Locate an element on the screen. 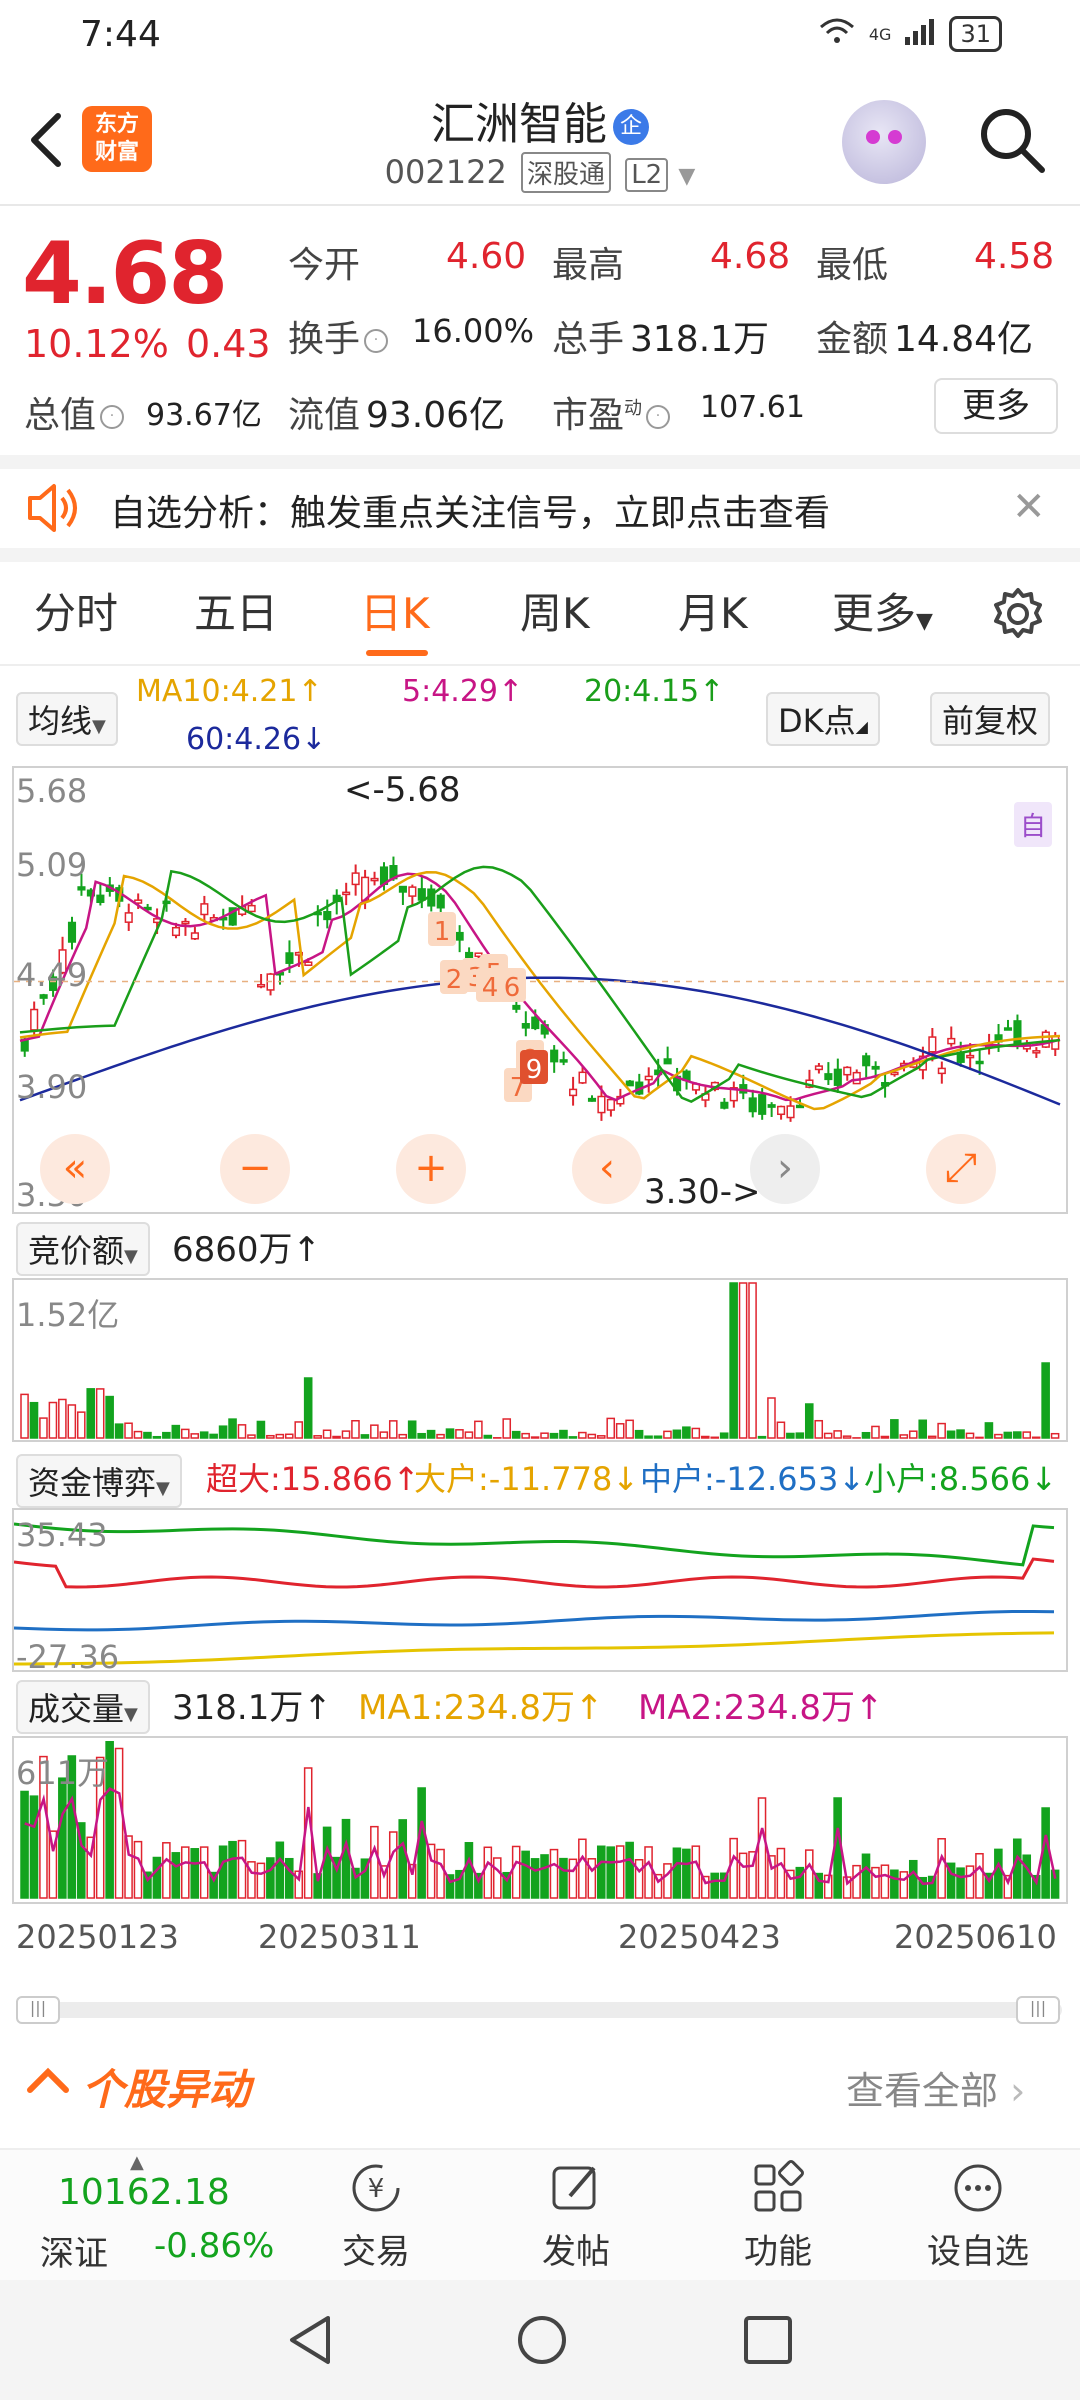 This screenshot has width=1080, height=2400. speaker-icon is located at coordinates (54, 508).